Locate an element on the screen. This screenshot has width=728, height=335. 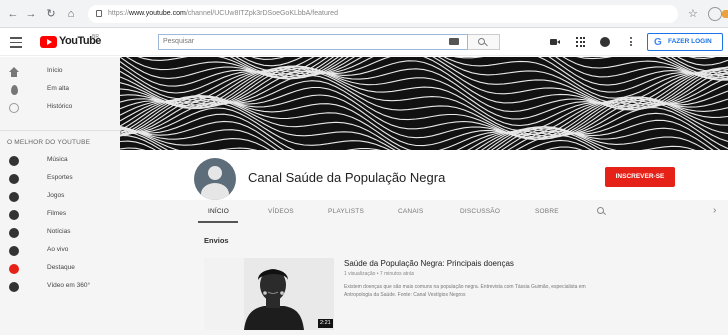
tab-playlists: PLAYLISTS is located at coordinates (346, 211).